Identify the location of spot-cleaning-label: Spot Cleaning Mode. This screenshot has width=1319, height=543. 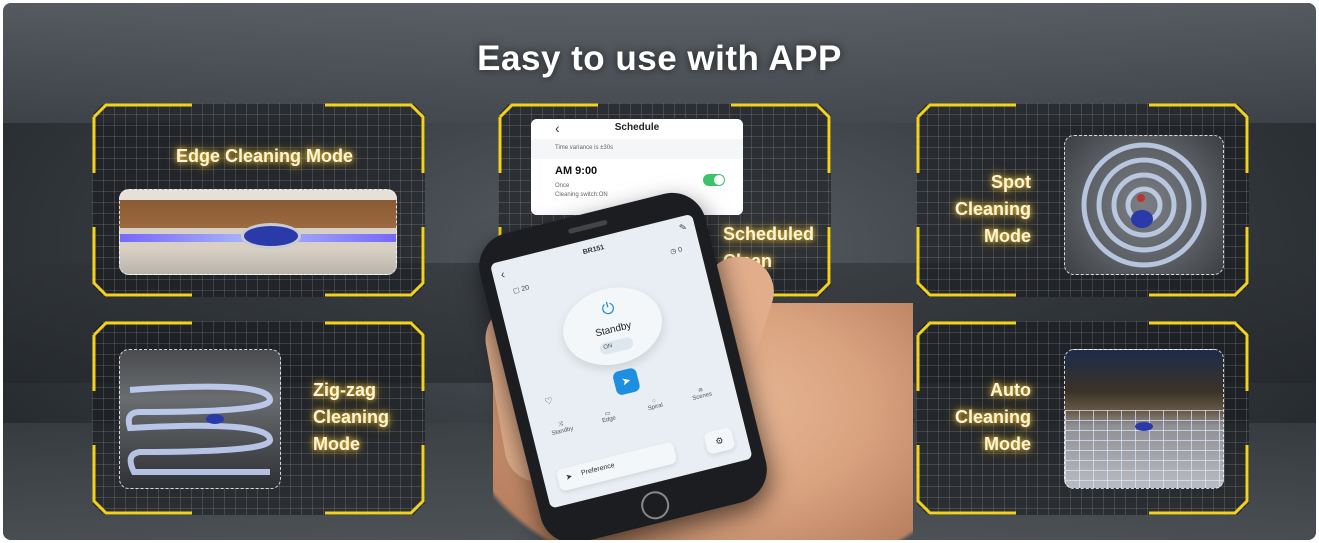
(987, 209).